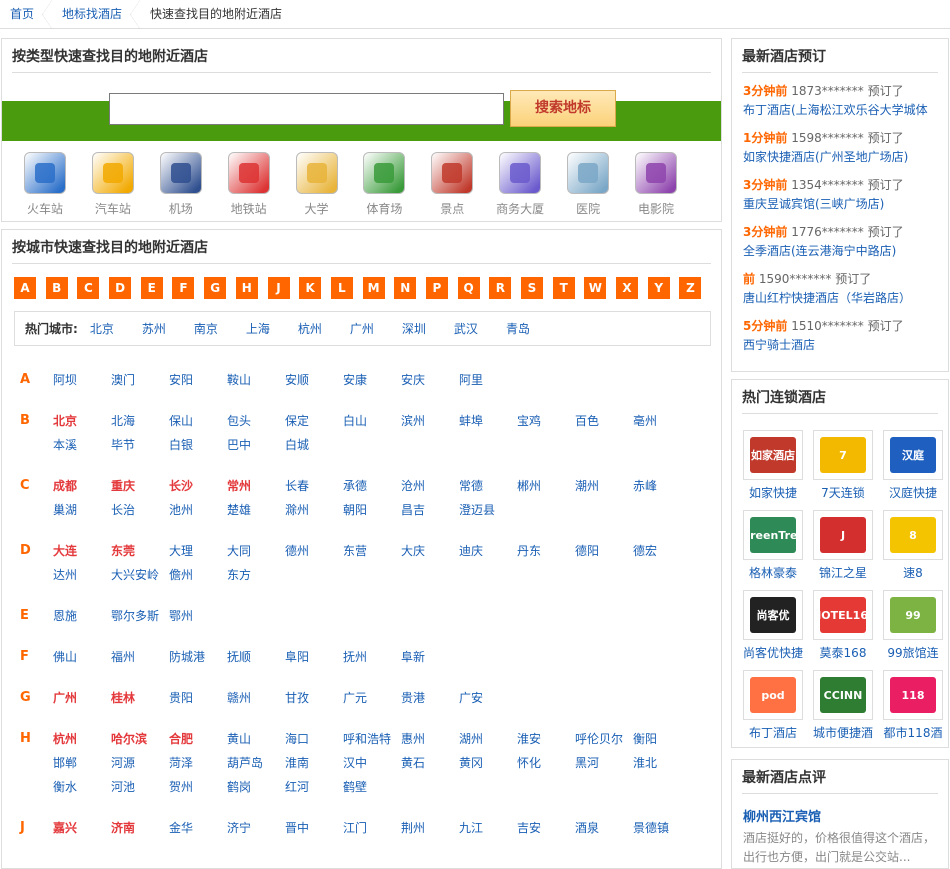  I want to click on chain-name: 7天连锁, so click(843, 492).